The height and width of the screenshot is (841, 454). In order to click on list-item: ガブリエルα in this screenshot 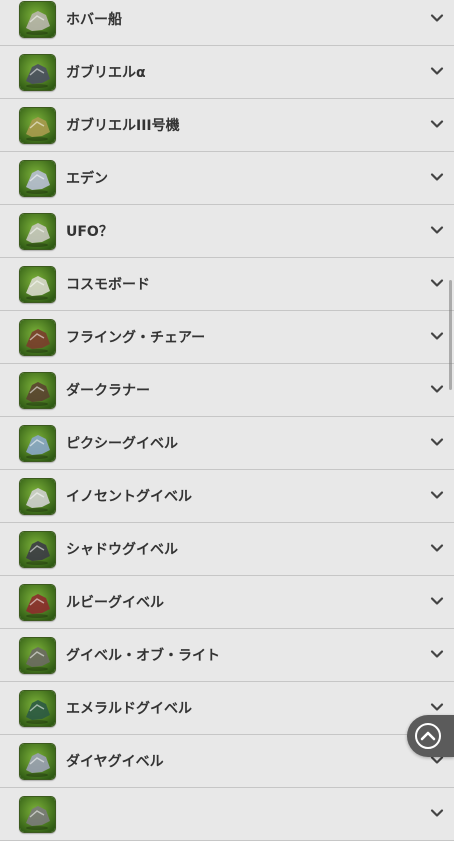, I will do `click(227, 72)`.